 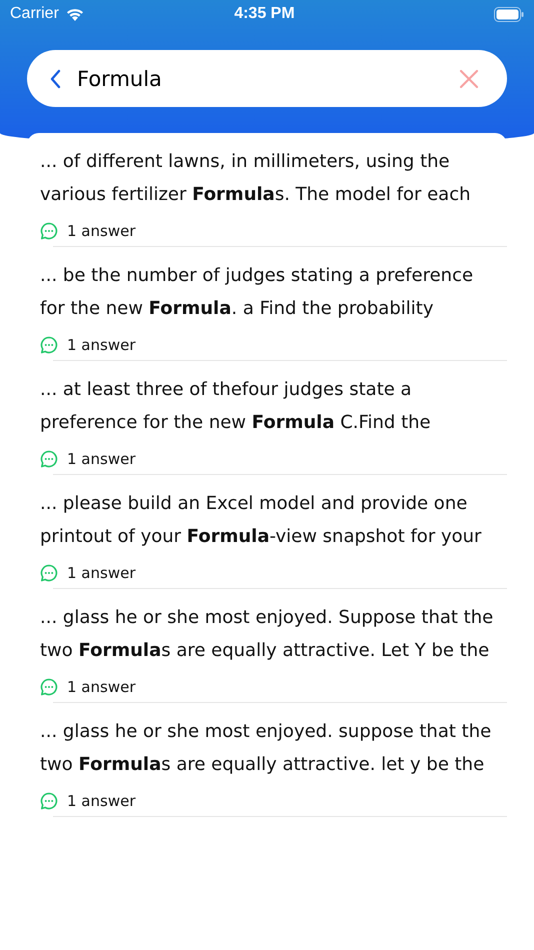 I want to click on wifi-icon, so click(x=74, y=14).